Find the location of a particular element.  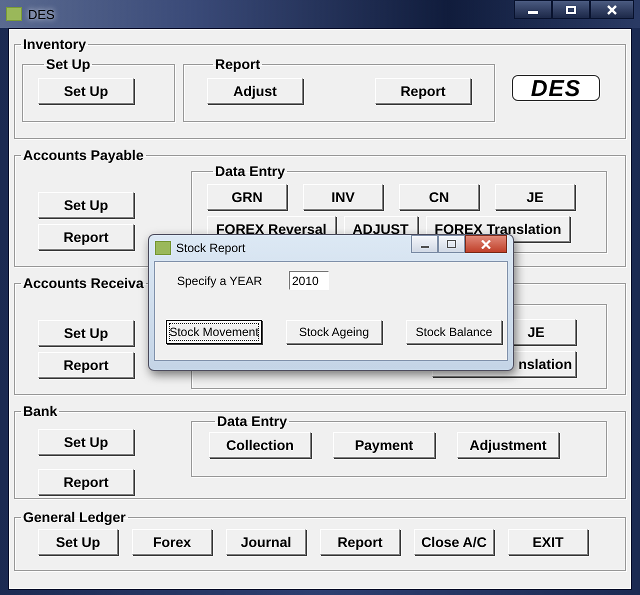

stock-button: Stock Movement is located at coordinates (214, 332).